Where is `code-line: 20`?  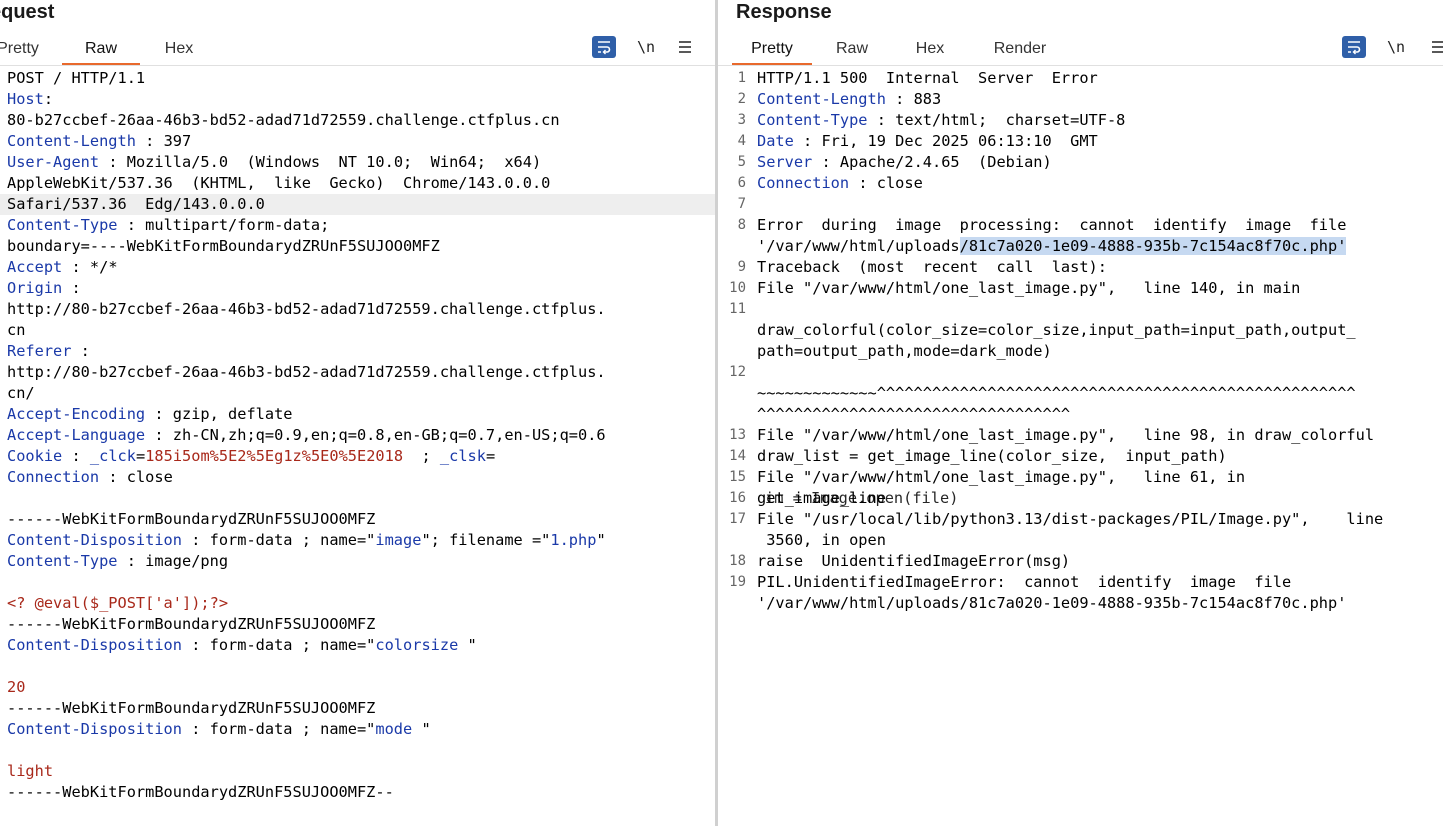 code-line: 20 is located at coordinates (357, 687).